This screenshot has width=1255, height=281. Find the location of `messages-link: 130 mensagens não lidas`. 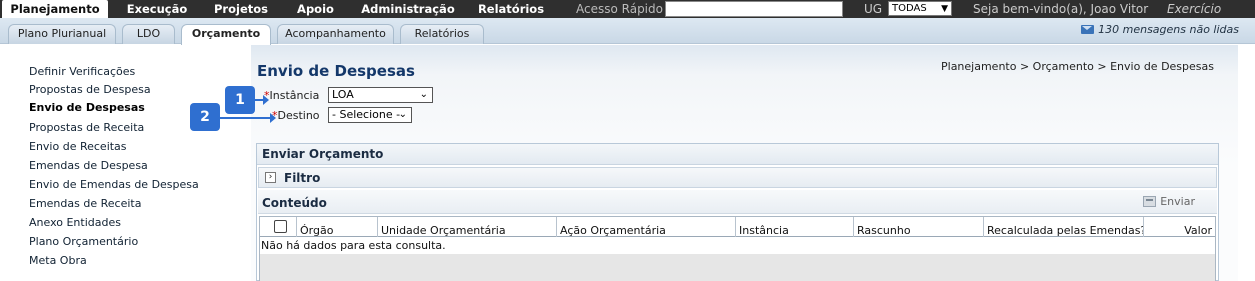

messages-link: 130 mensagens não lidas is located at coordinates (1160, 29).